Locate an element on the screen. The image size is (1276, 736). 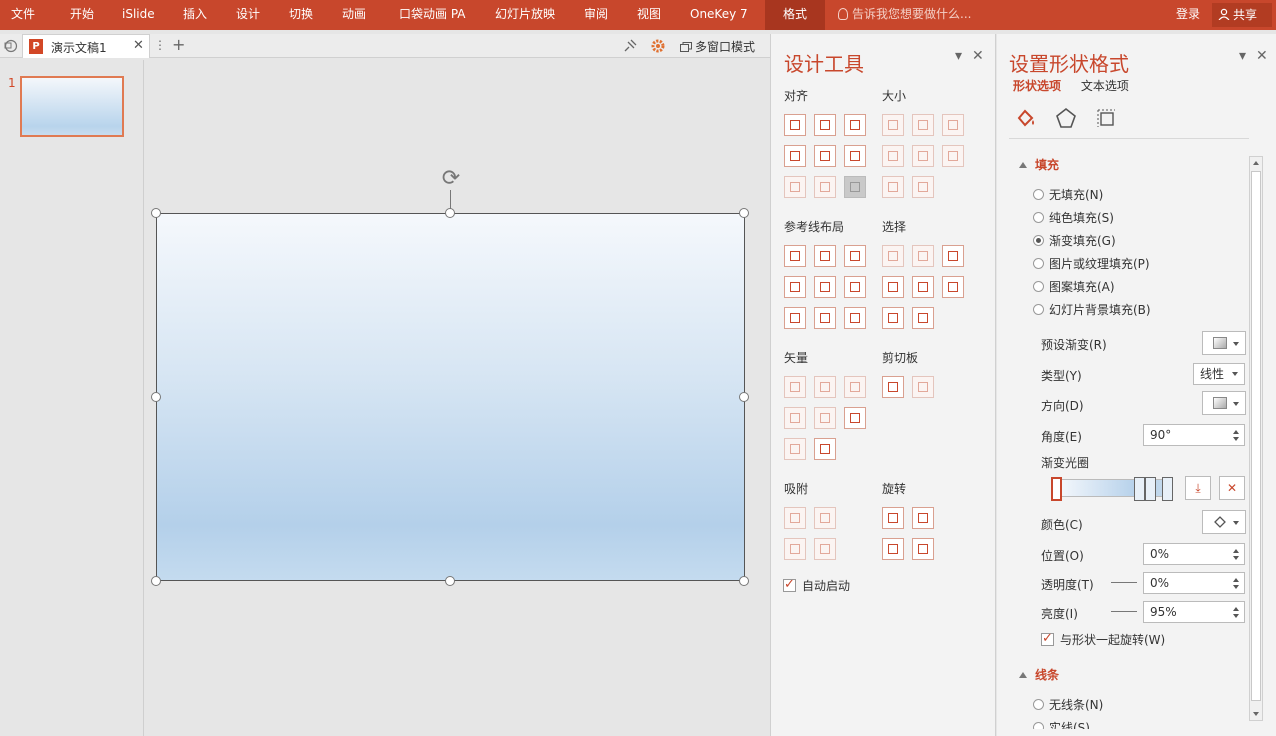
menu-transitions: 切换 is located at coordinates (301, 15).